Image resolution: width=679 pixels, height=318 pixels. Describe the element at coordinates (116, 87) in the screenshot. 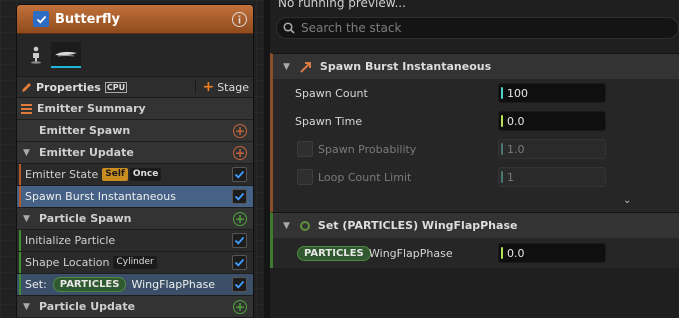

I see `cpu-badge: CPU` at that location.